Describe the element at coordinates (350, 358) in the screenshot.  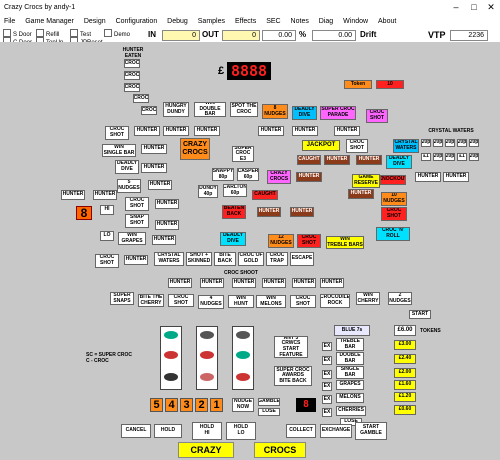
I see `prize-name-2: DOUBLE BAR` at that location.